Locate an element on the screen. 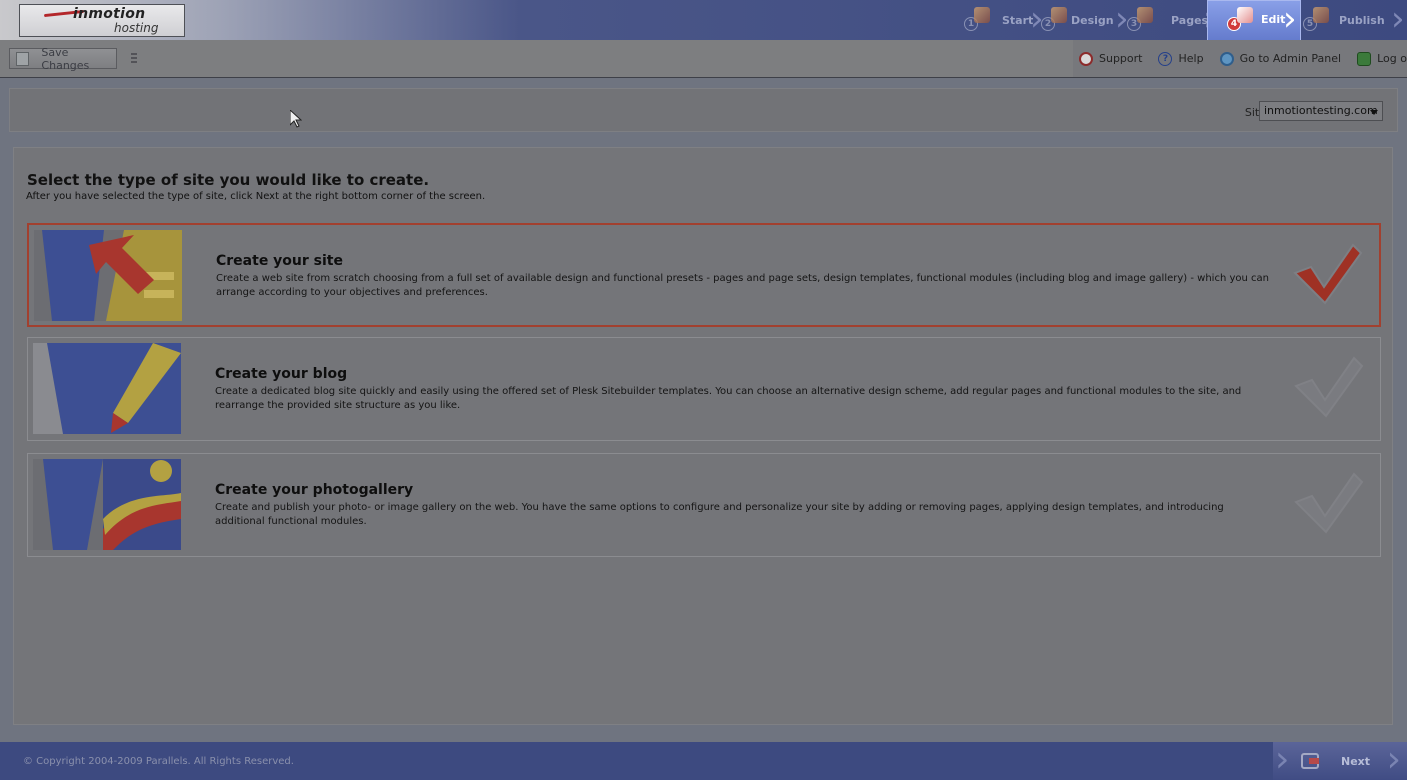  create-blog-thumbnail is located at coordinates (107, 388).